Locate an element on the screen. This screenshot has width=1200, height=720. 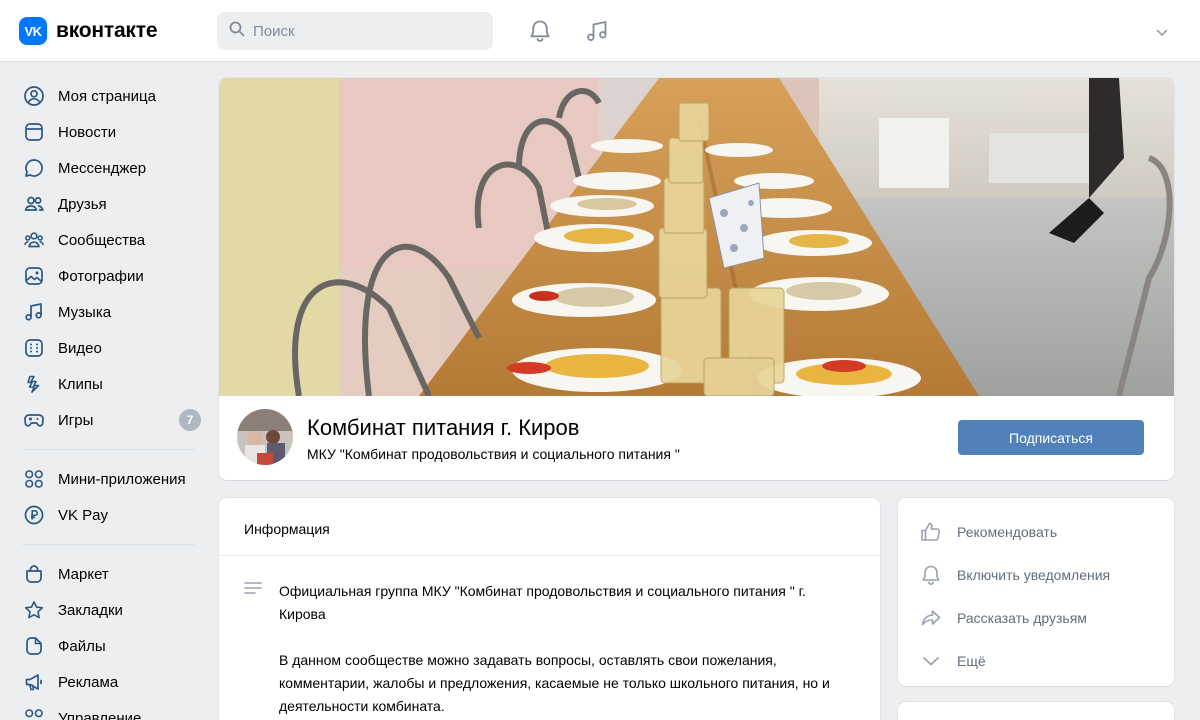
info-title: Информация is located at coordinates (549, 527).